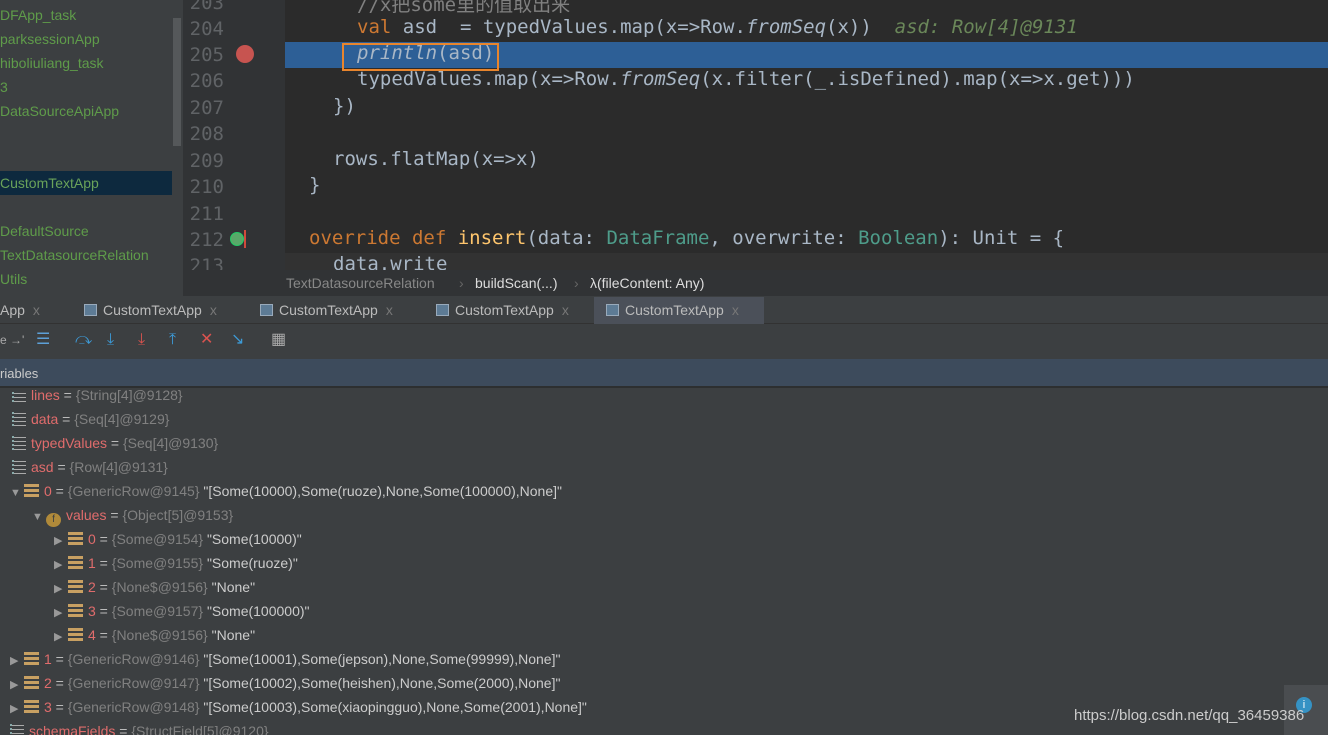  What do you see at coordinates (19, 373) in the screenshot?
I see `panel-title: riables` at bounding box center [19, 373].